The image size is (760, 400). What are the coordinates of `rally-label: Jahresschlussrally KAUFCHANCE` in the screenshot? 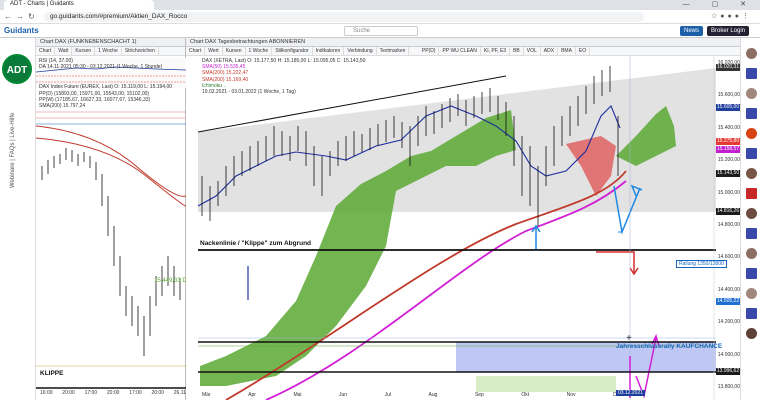 It's located at (669, 346).